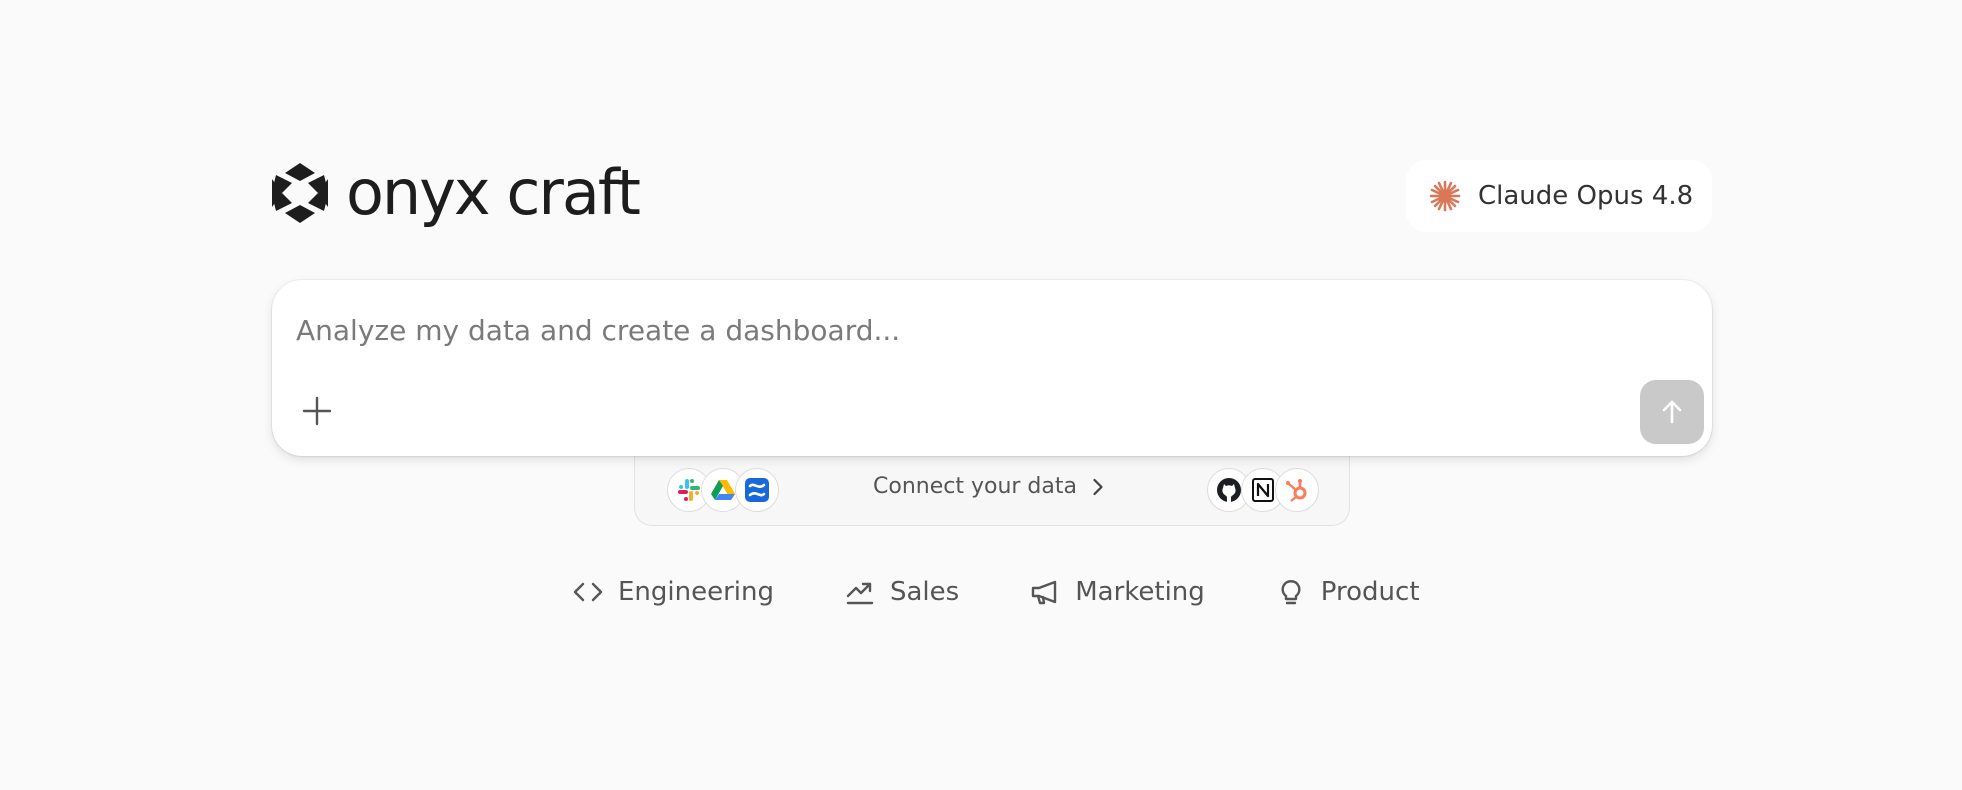 This screenshot has height=790, width=1962. Describe the element at coordinates (925, 592) in the screenshot. I see `category-label: Sales` at that location.